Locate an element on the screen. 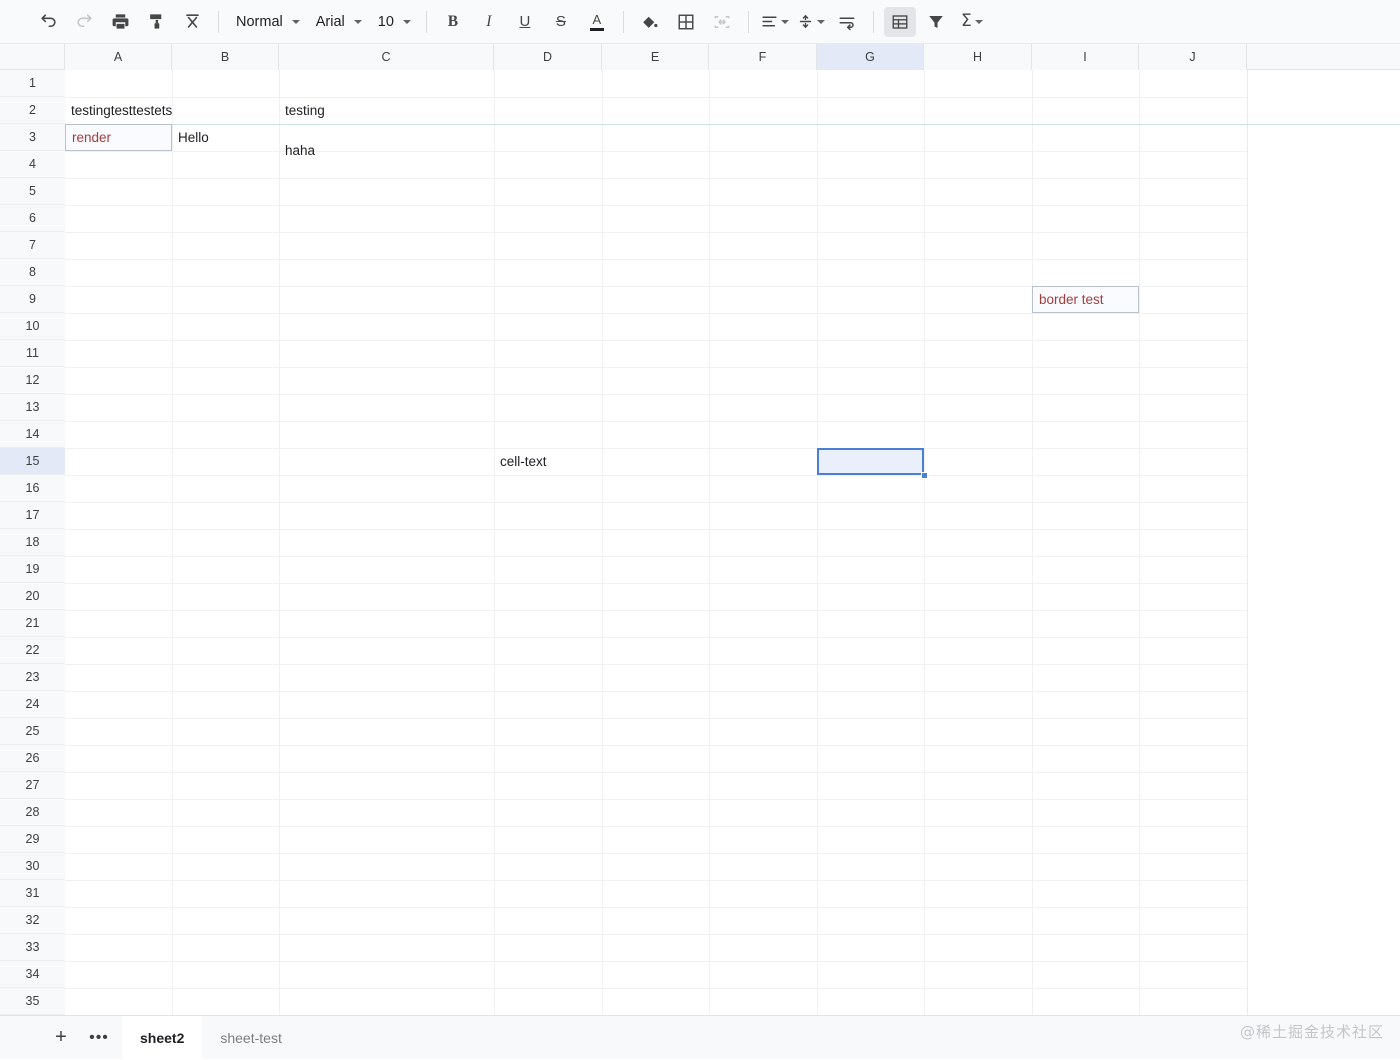 The image size is (1400, 1060). filter-icon is located at coordinates (936, 22).